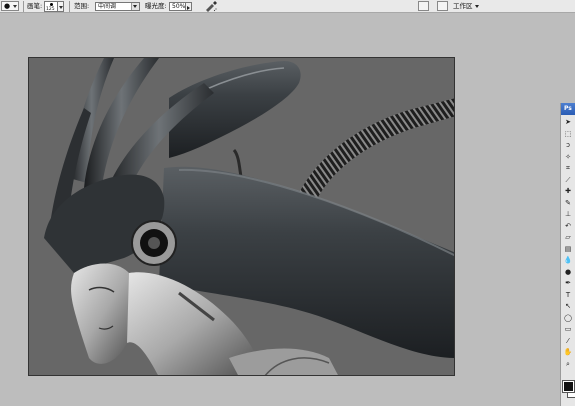 The image size is (575, 406). What do you see at coordinates (568, 329) in the screenshot?
I see `notes-tool-icon: ▭` at bounding box center [568, 329].